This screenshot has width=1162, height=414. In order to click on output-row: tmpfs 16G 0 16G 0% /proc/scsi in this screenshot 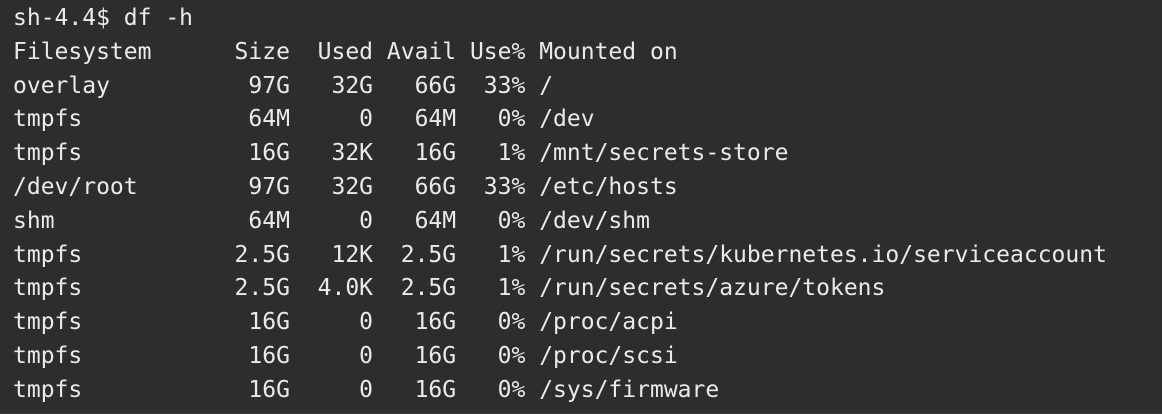, I will do `click(345, 355)`.